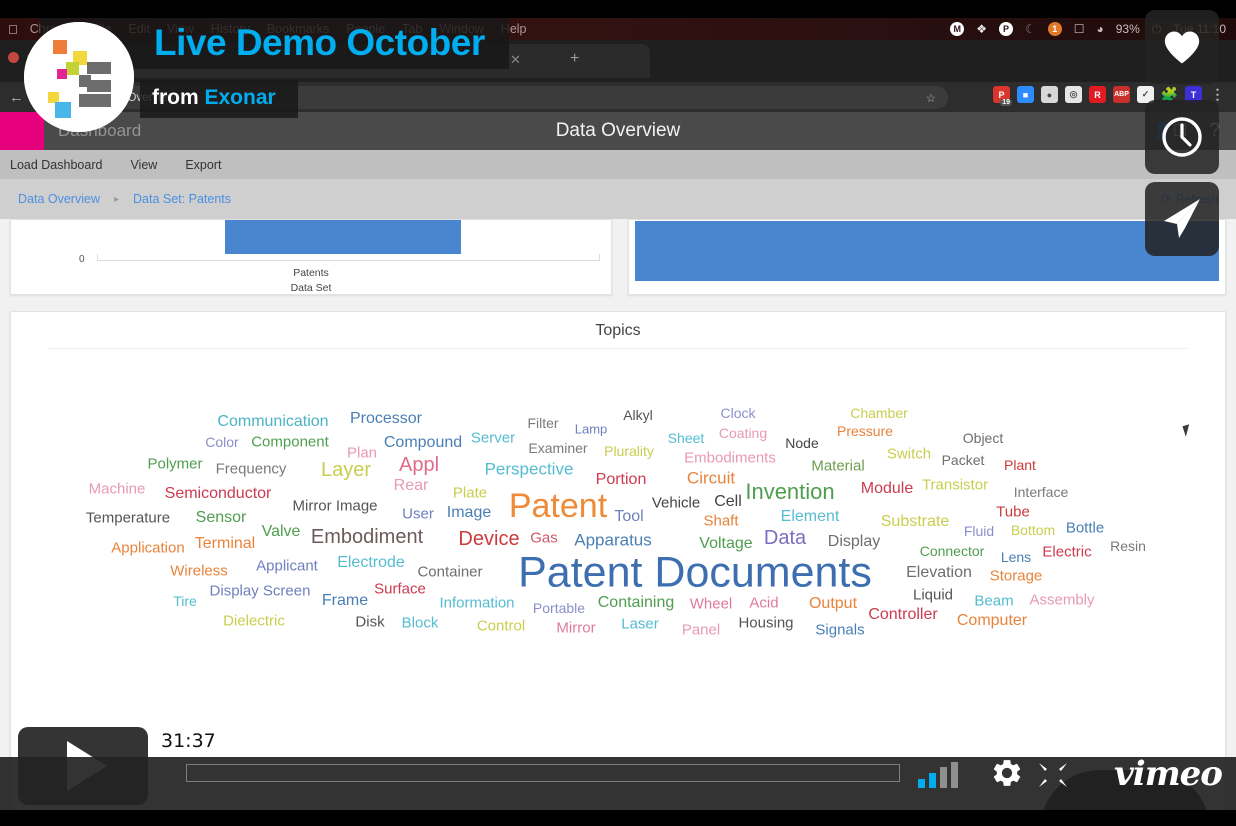  I want to click on wordcloud-term: Fluid, so click(979, 531).